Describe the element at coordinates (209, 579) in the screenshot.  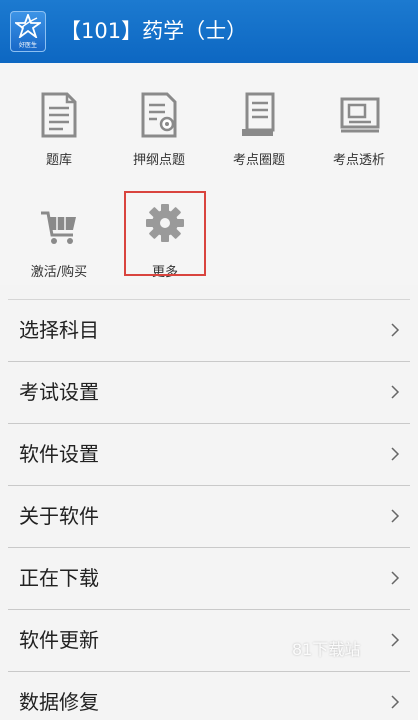
I see `menu-item-downloading: 正在下载` at that location.